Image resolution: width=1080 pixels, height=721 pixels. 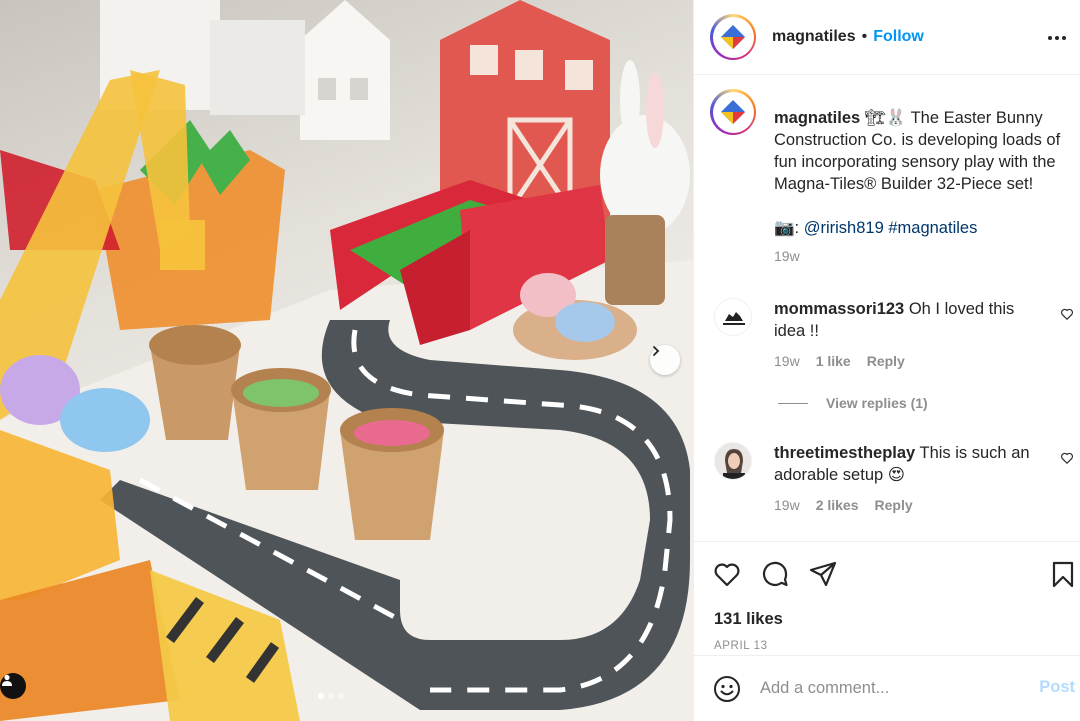 What do you see at coordinates (844, 453) in the screenshot?
I see `comment-username: threetimestheplay` at bounding box center [844, 453].